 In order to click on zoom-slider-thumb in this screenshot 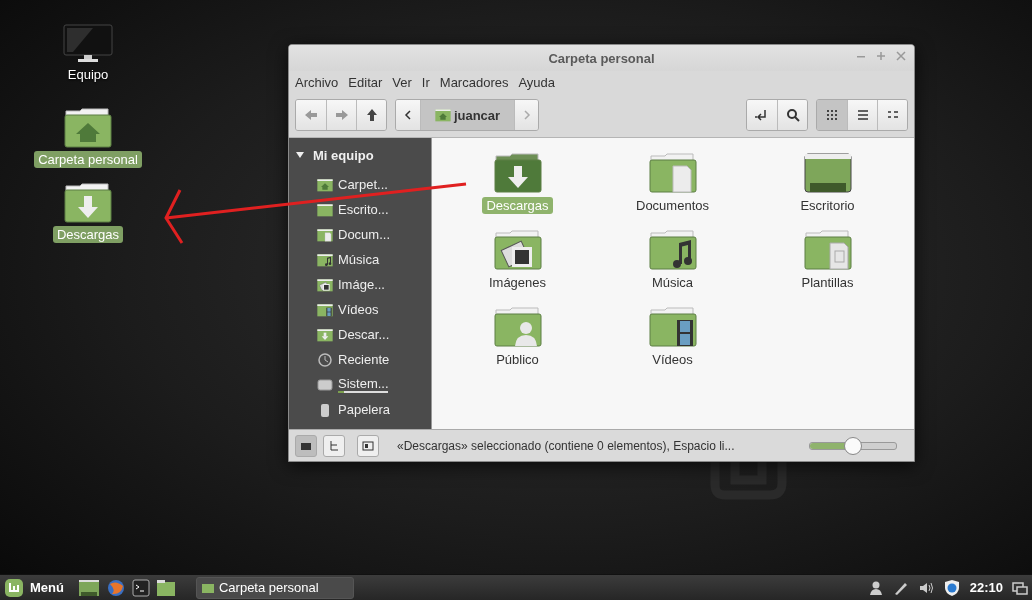, I will do `click(853, 445)`.